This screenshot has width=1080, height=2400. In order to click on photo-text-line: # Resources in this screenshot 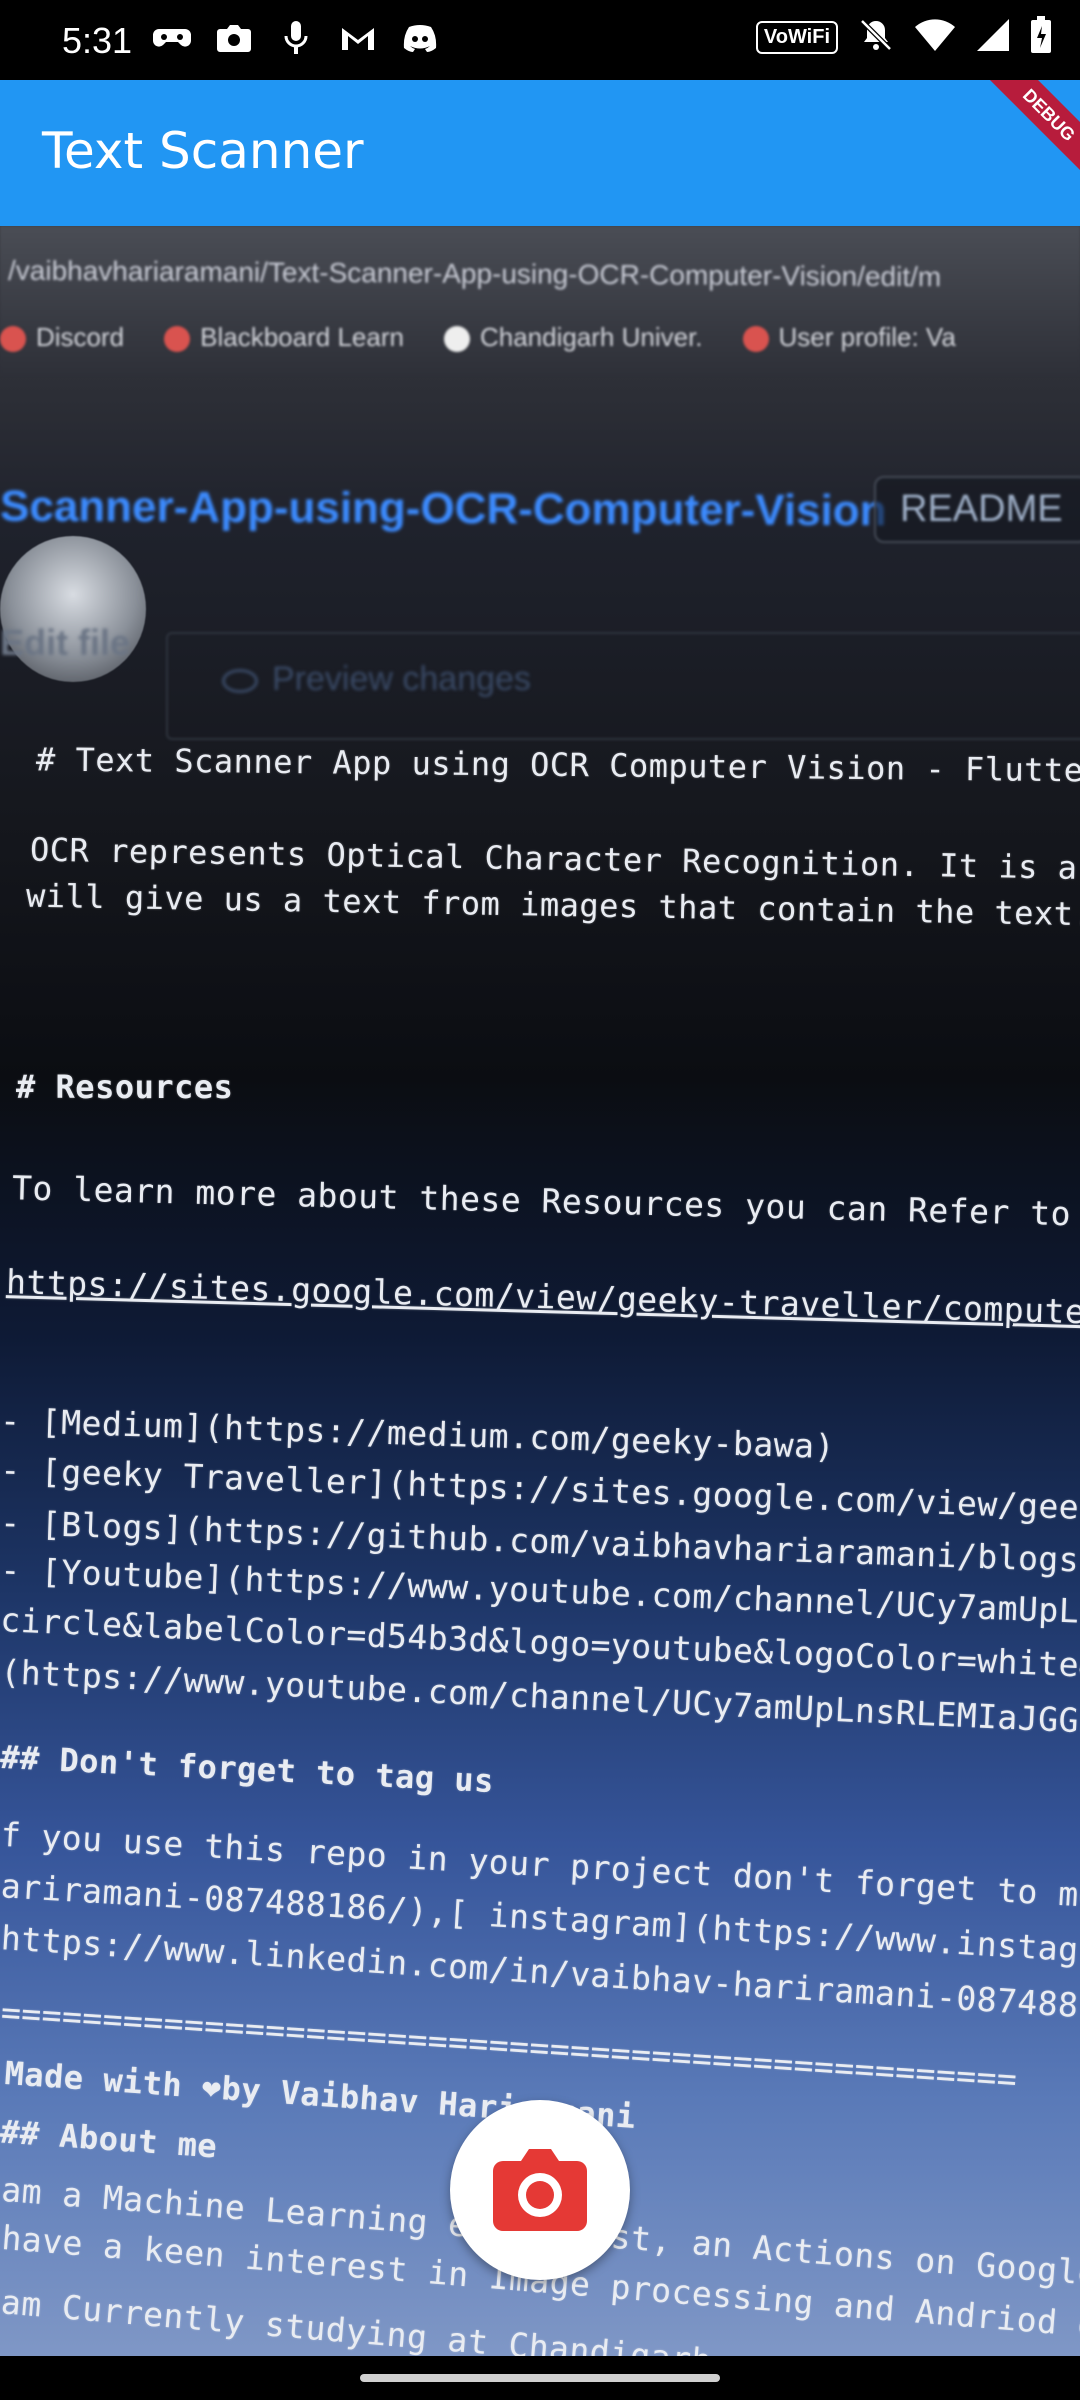, I will do `click(125, 1087)`.